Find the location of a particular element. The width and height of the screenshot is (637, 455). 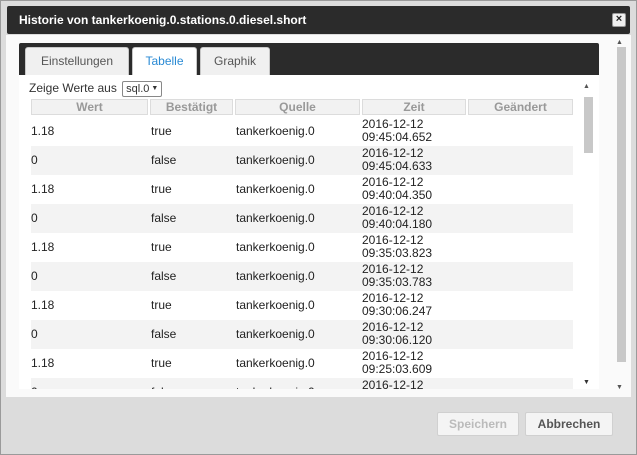

cell-zeit-time: 09:25:03.609 is located at coordinates (397, 369).